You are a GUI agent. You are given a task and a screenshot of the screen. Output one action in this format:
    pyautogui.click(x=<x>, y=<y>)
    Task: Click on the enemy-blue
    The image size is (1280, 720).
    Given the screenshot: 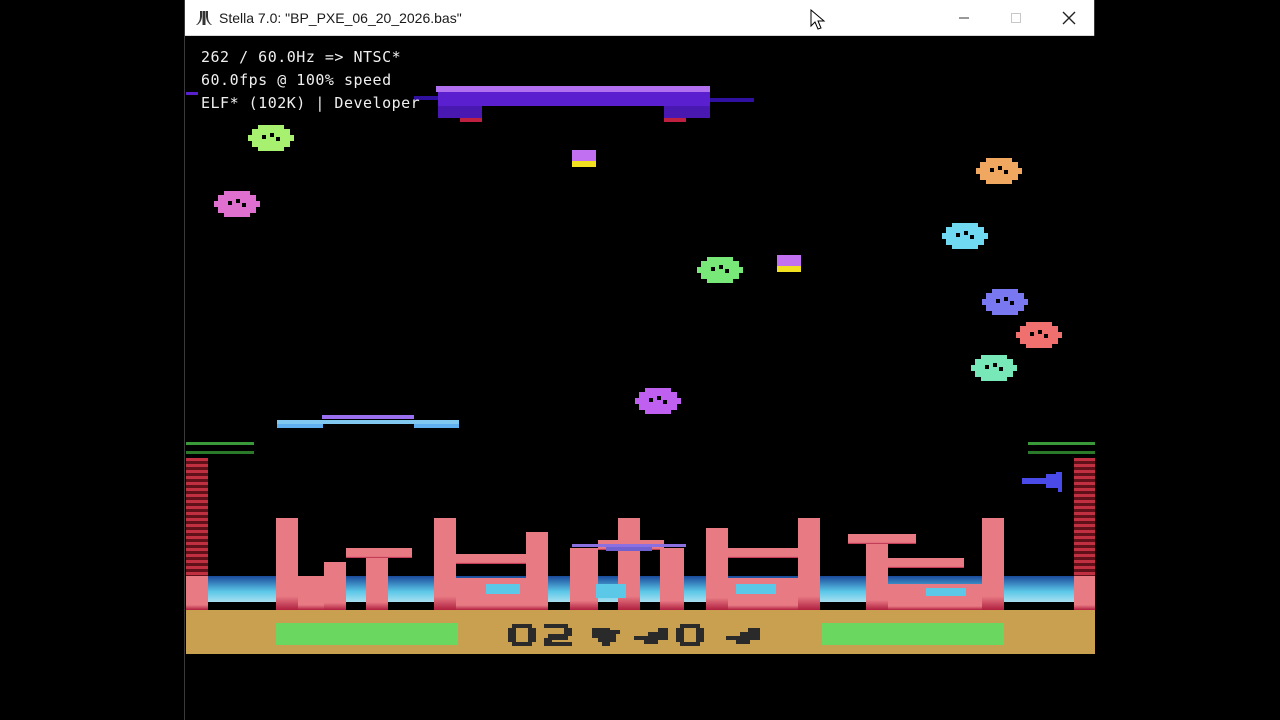 What is the action you would take?
    pyautogui.click(x=1005, y=302)
    